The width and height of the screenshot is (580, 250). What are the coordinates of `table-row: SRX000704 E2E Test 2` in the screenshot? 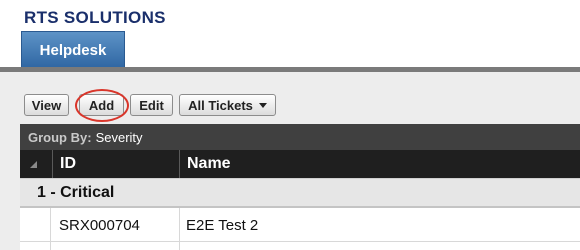 It's located at (300, 225).